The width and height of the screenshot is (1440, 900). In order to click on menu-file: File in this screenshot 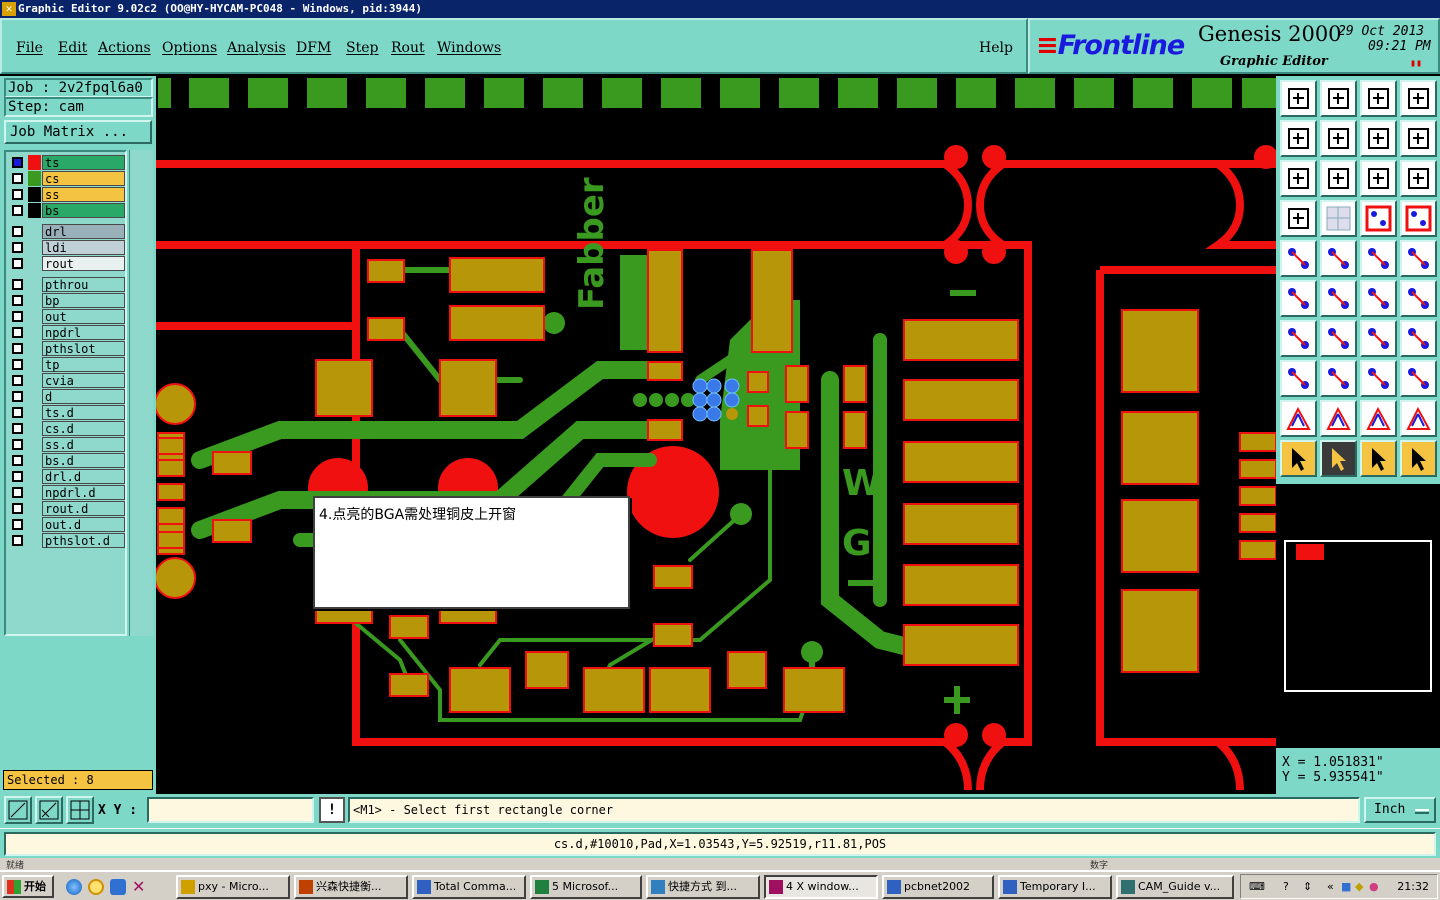, I will do `click(29, 48)`.